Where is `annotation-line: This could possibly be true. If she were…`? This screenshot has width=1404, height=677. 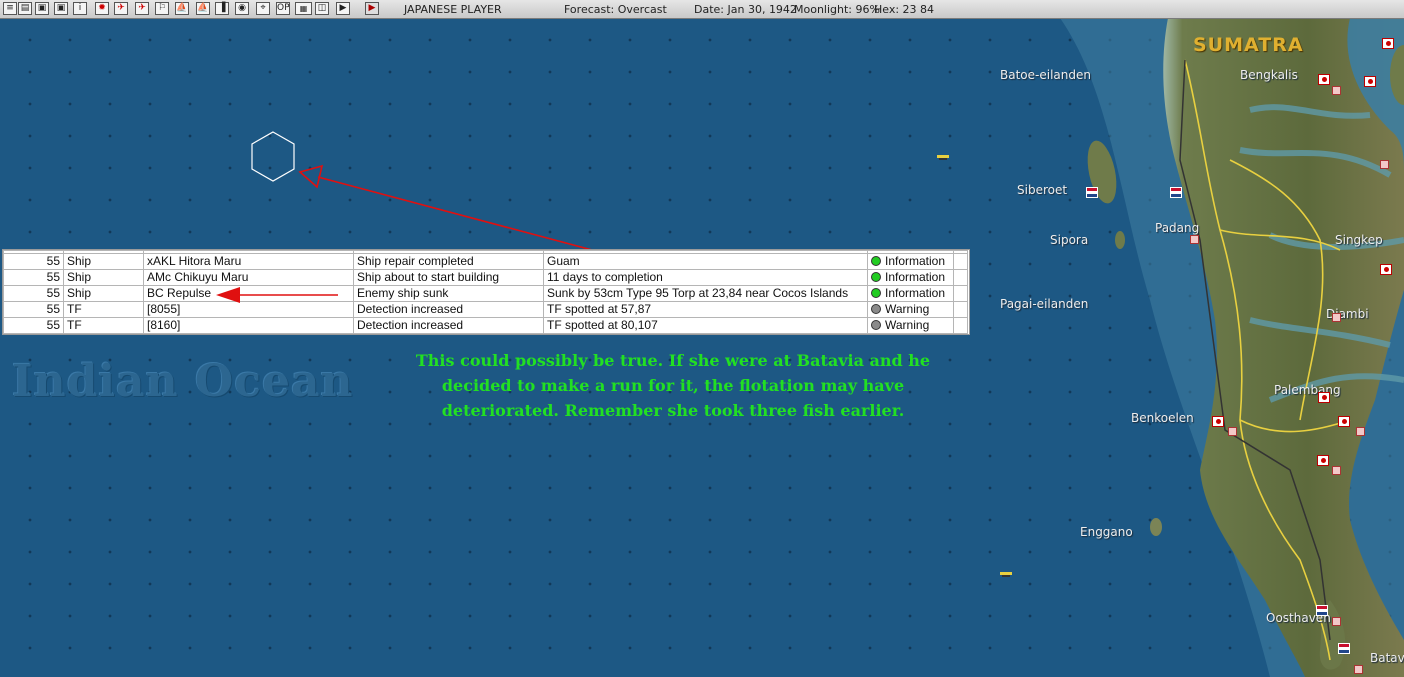 annotation-line: This could possibly be true. If she were… is located at coordinates (673, 360).